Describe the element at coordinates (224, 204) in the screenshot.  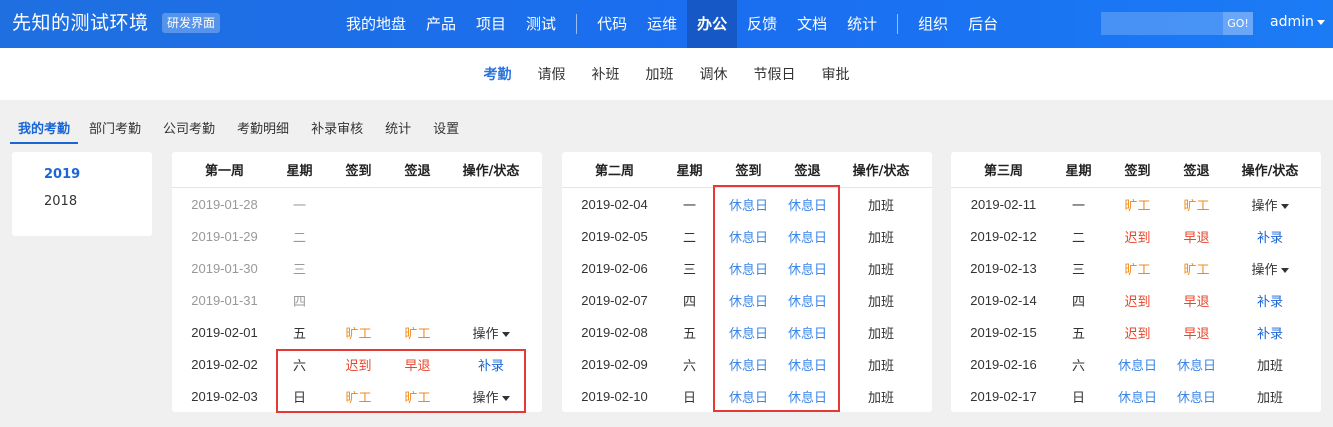
I see `date-cell: 2019-01-28` at that location.